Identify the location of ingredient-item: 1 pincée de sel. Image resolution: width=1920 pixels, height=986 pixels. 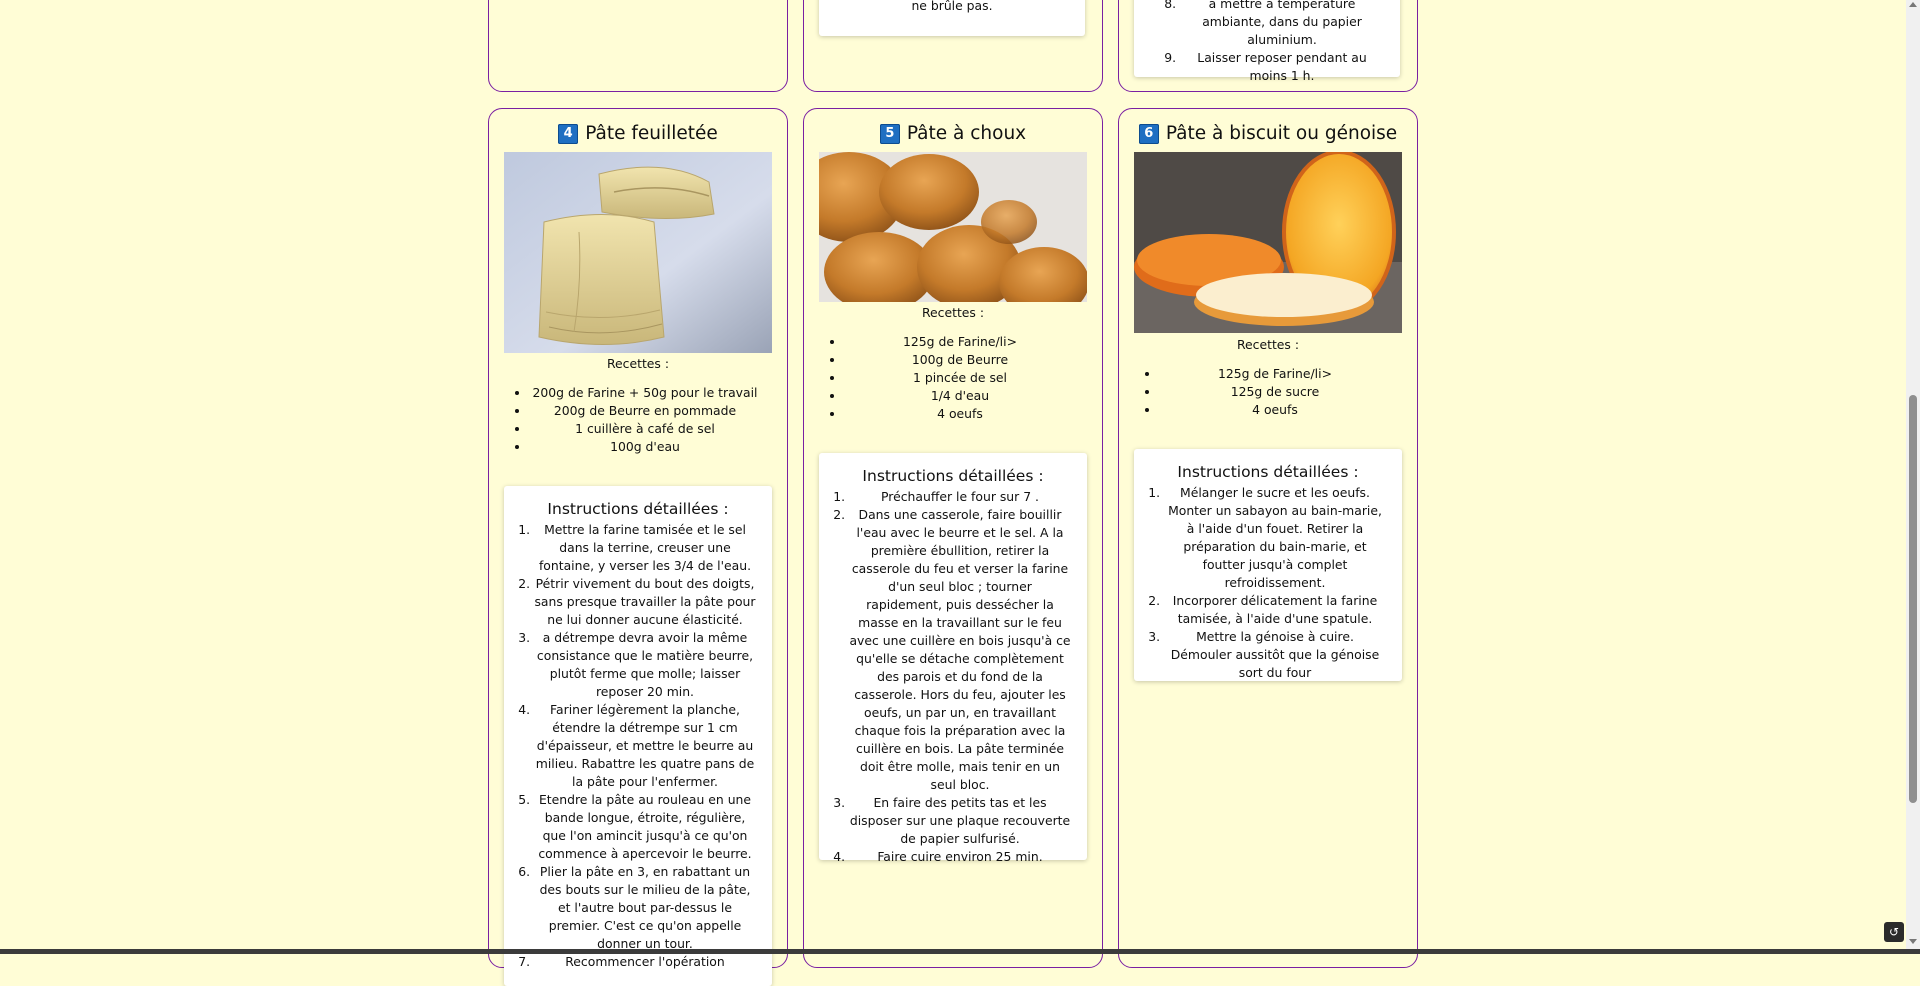
(960, 378).